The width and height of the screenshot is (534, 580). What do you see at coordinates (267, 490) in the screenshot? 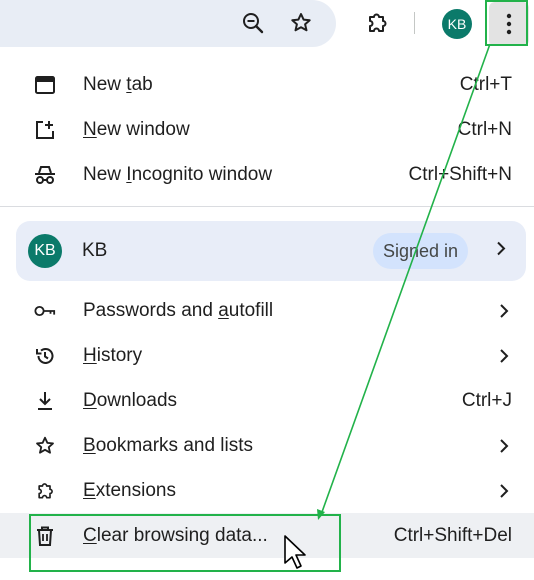
I see `menu-item-extensions: Extensions` at bounding box center [267, 490].